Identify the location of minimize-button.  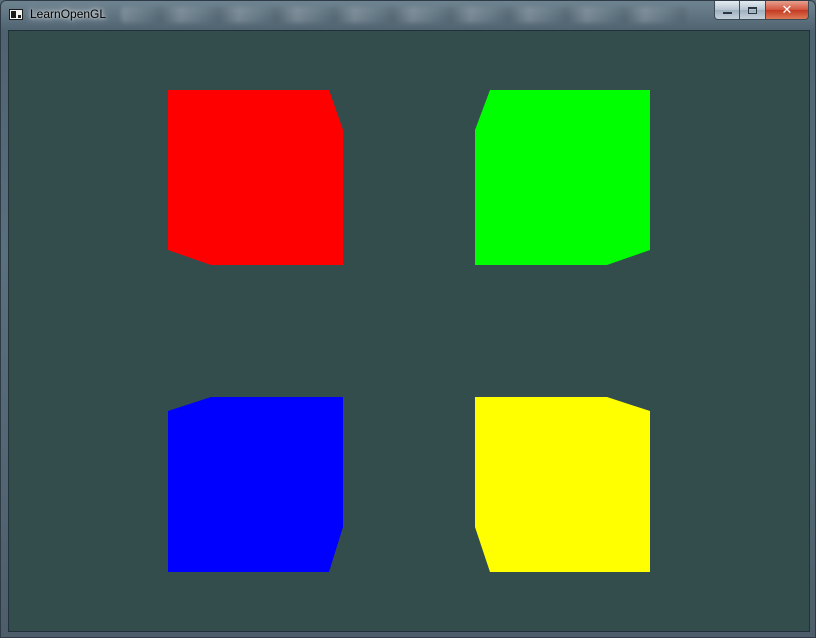
(727, 10).